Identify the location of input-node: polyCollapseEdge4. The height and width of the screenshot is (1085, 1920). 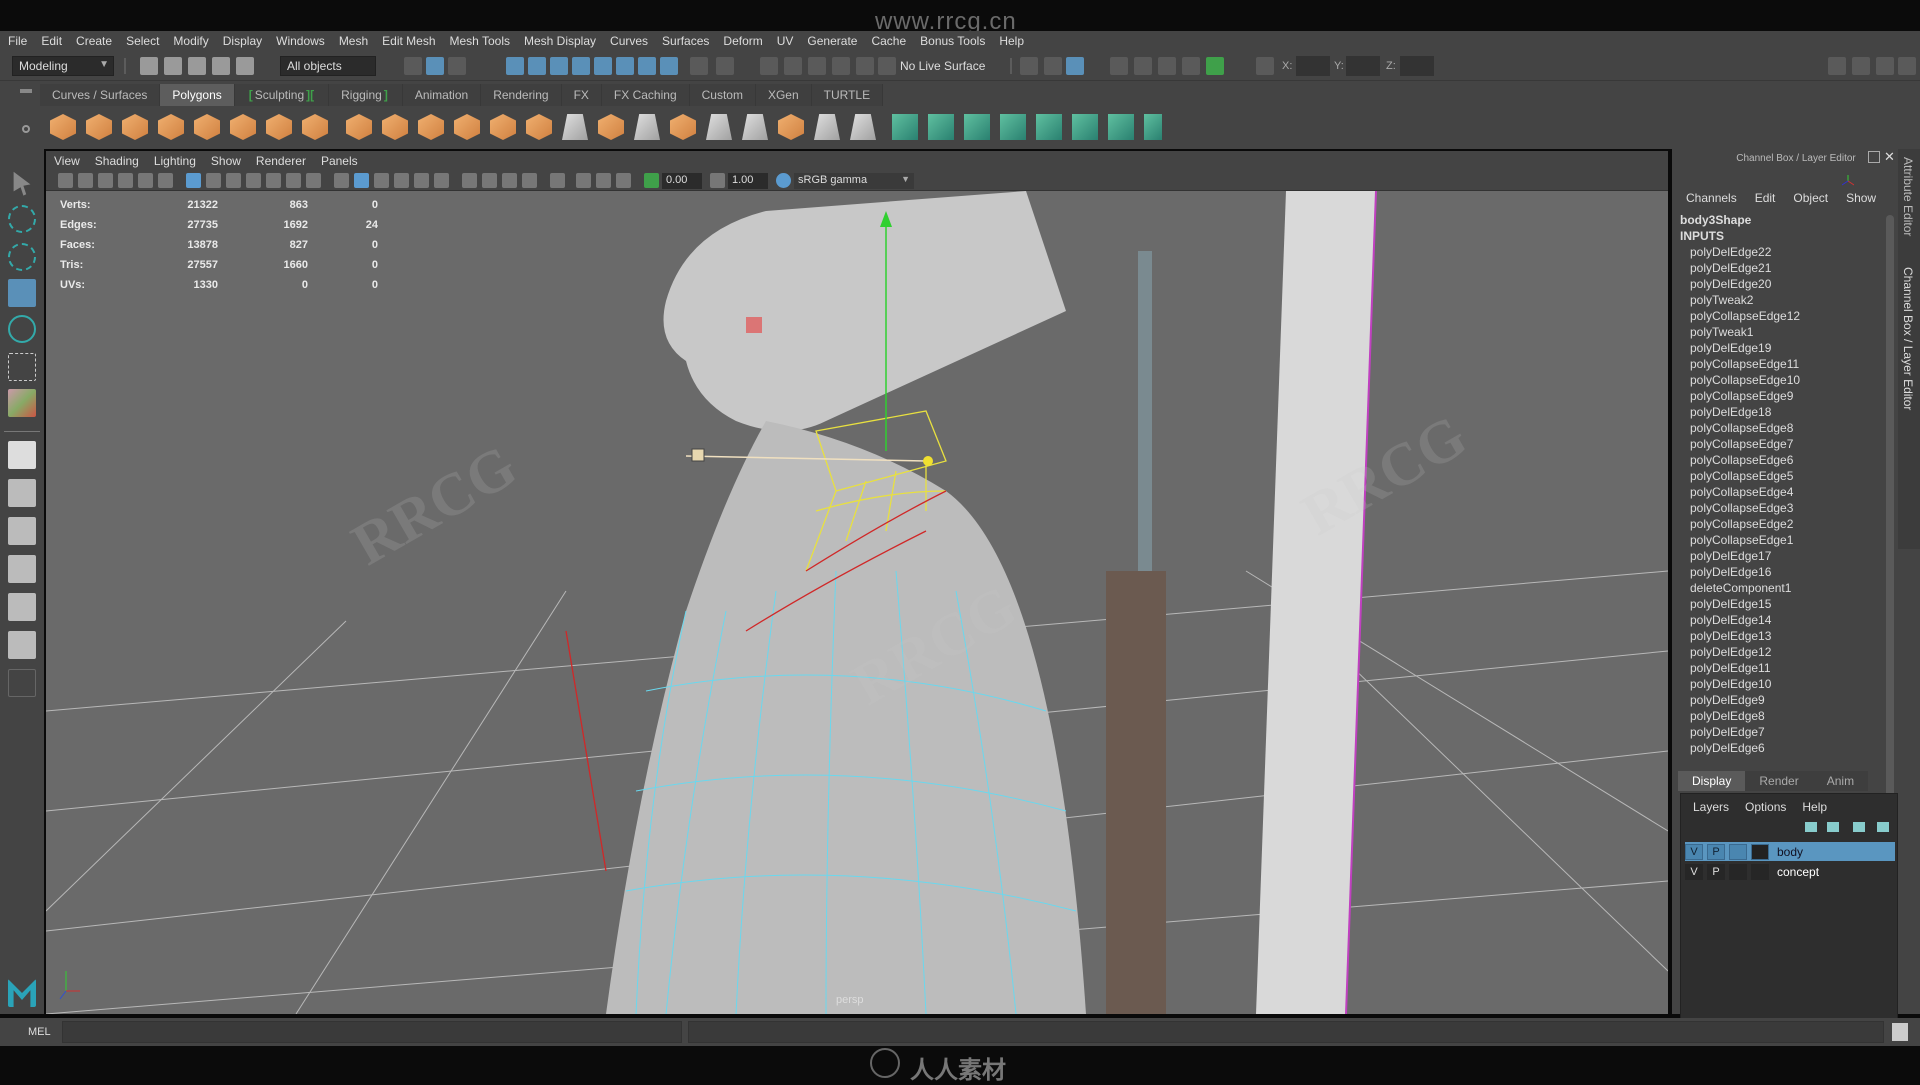
(1789, 492).